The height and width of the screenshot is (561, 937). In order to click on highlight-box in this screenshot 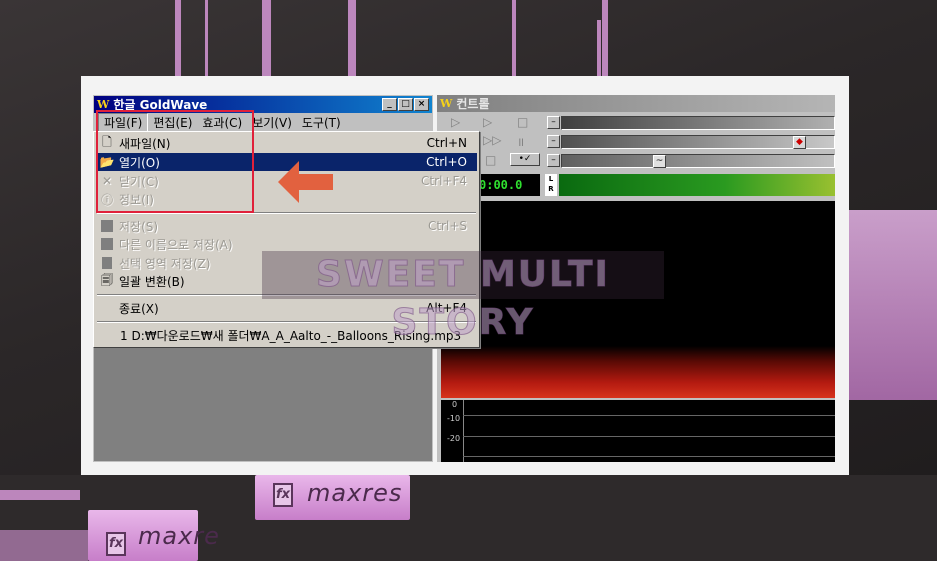, I will do `click(175, 161)`.